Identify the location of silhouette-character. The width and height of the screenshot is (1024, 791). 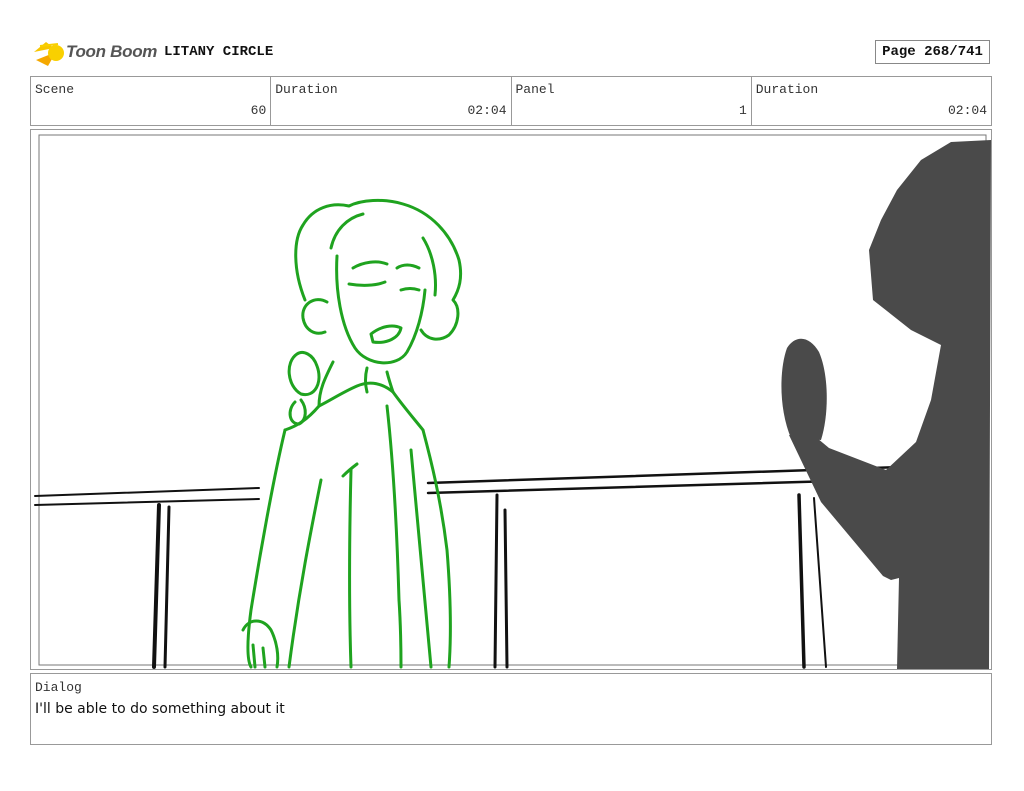
(886, 404).